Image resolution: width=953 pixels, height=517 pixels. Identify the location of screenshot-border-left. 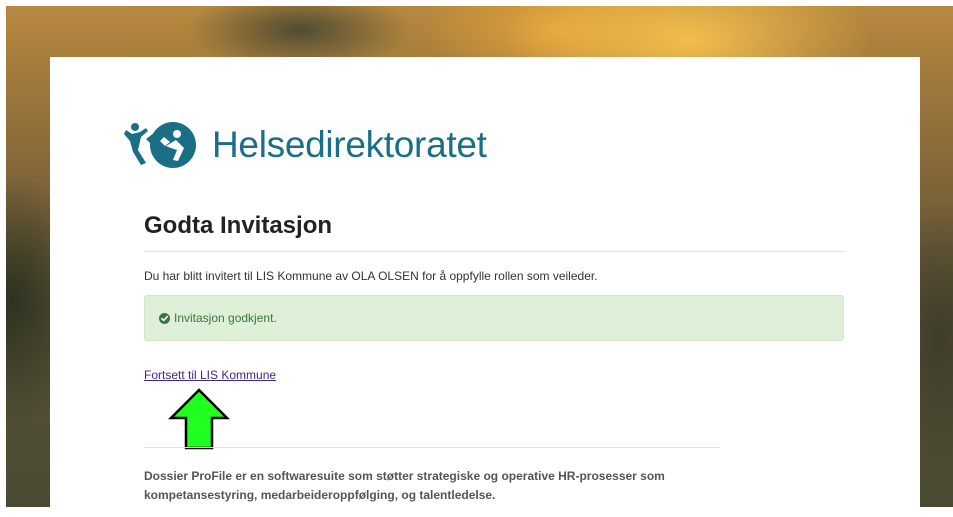
(3, 253).